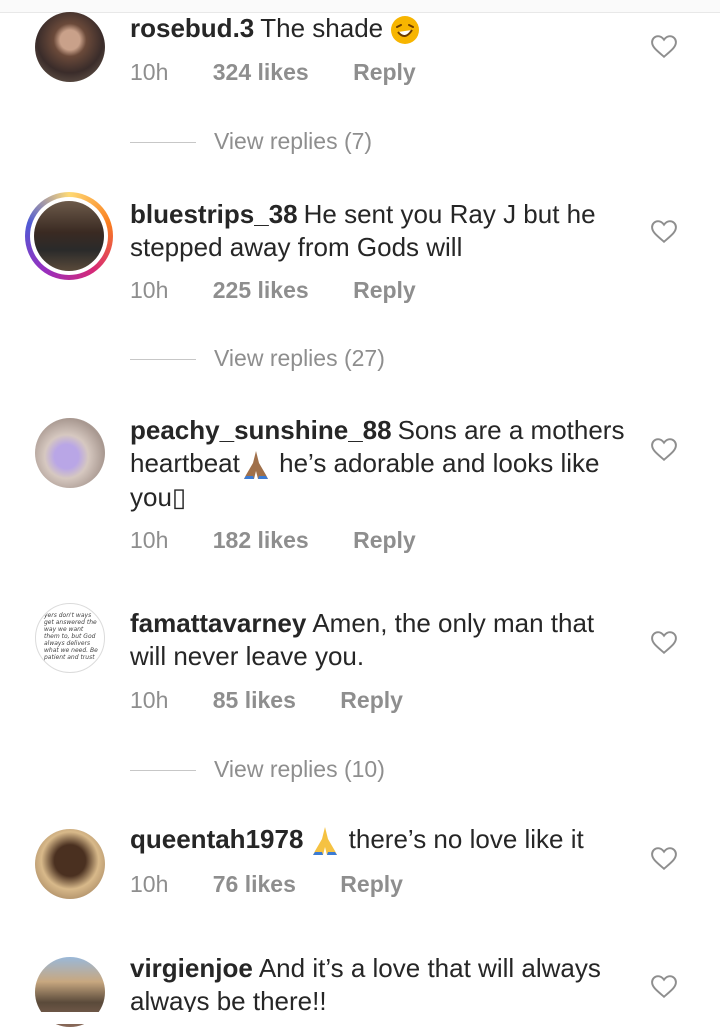 This screenshot has width=720, height=1027. Describe the element at coordinates (179, 497) in the screenshot. I see `unsupported-glyph: ▯` at that location.